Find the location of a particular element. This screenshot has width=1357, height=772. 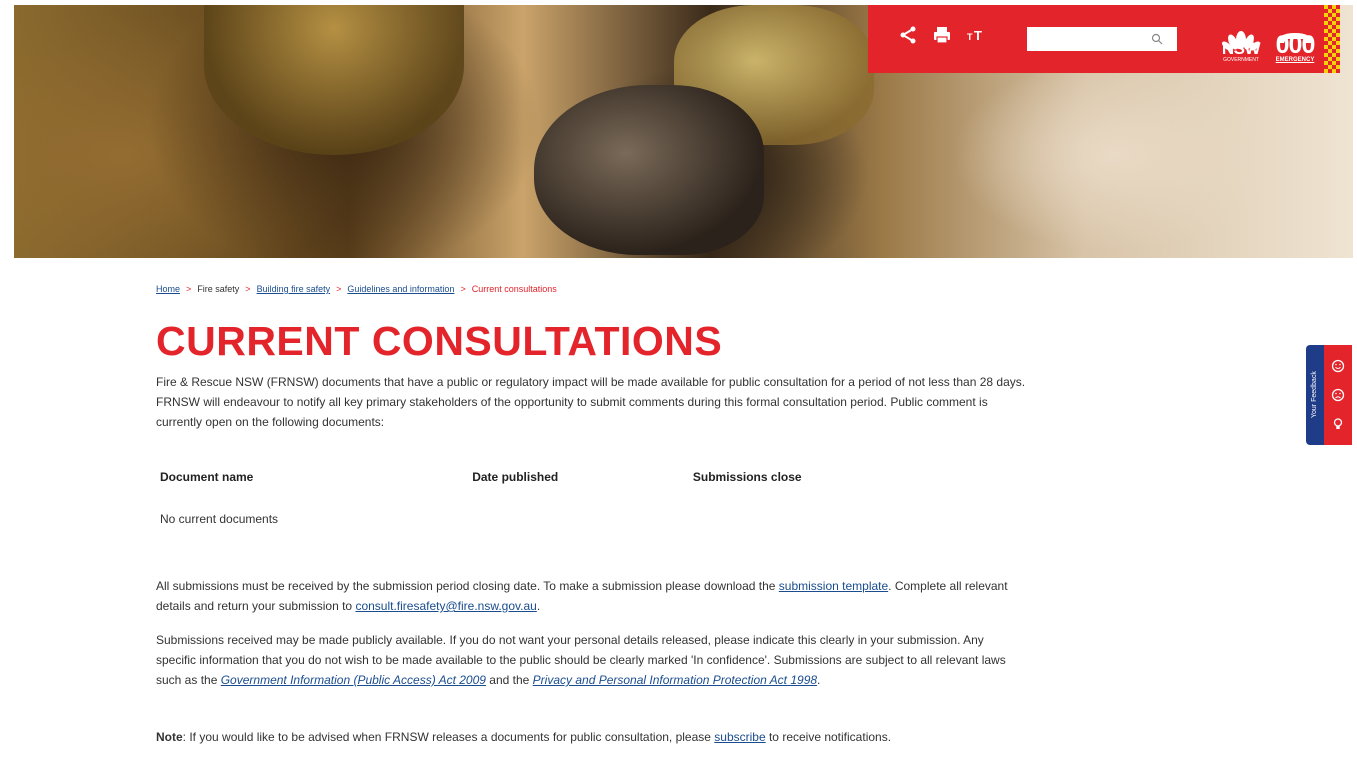

privacy-text-2: and the is located at coordinates (509, 680).